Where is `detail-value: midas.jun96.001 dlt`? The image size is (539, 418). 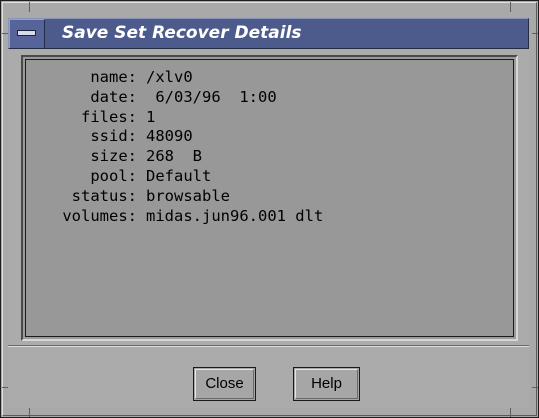
detail-value: midas.jun96.001 dlt is located at coordinates (235, 215).